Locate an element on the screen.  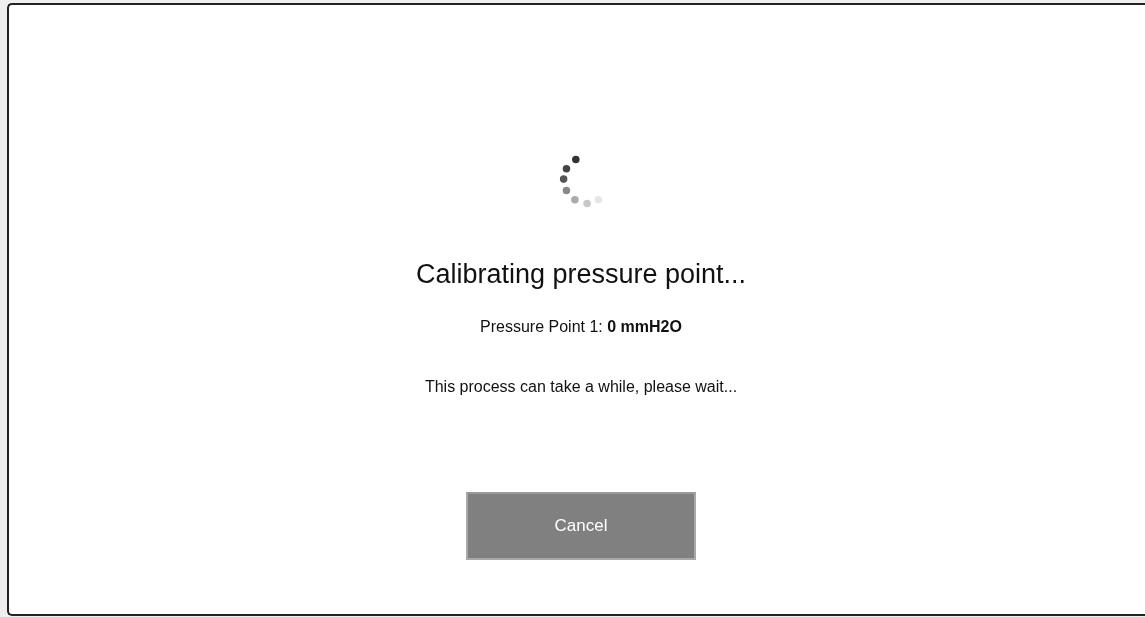
cancel-button: Cancel is located at coordinates (581, 526).